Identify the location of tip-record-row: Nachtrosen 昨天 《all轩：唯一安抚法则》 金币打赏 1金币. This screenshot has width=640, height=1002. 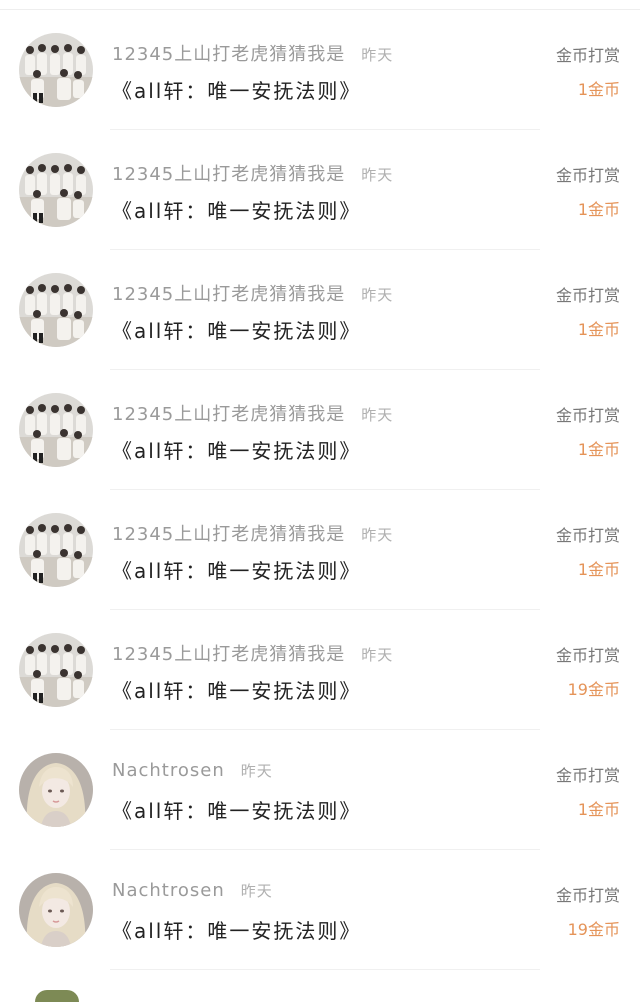
(320, 790).